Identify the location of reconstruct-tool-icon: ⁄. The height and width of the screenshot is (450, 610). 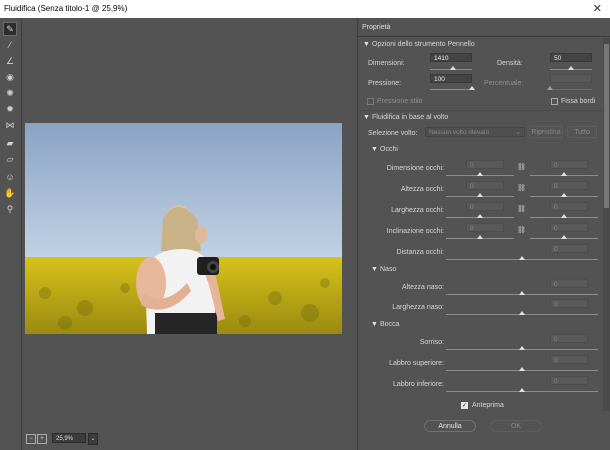
(10, 45).